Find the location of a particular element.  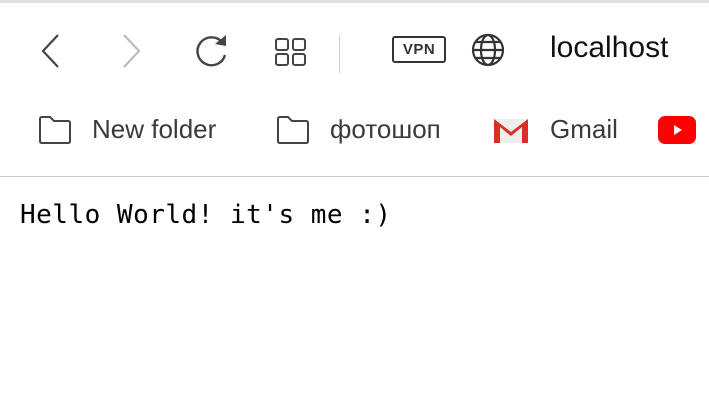

bookmark-photoshop: фотошоп is located at coordinates (358, 129).